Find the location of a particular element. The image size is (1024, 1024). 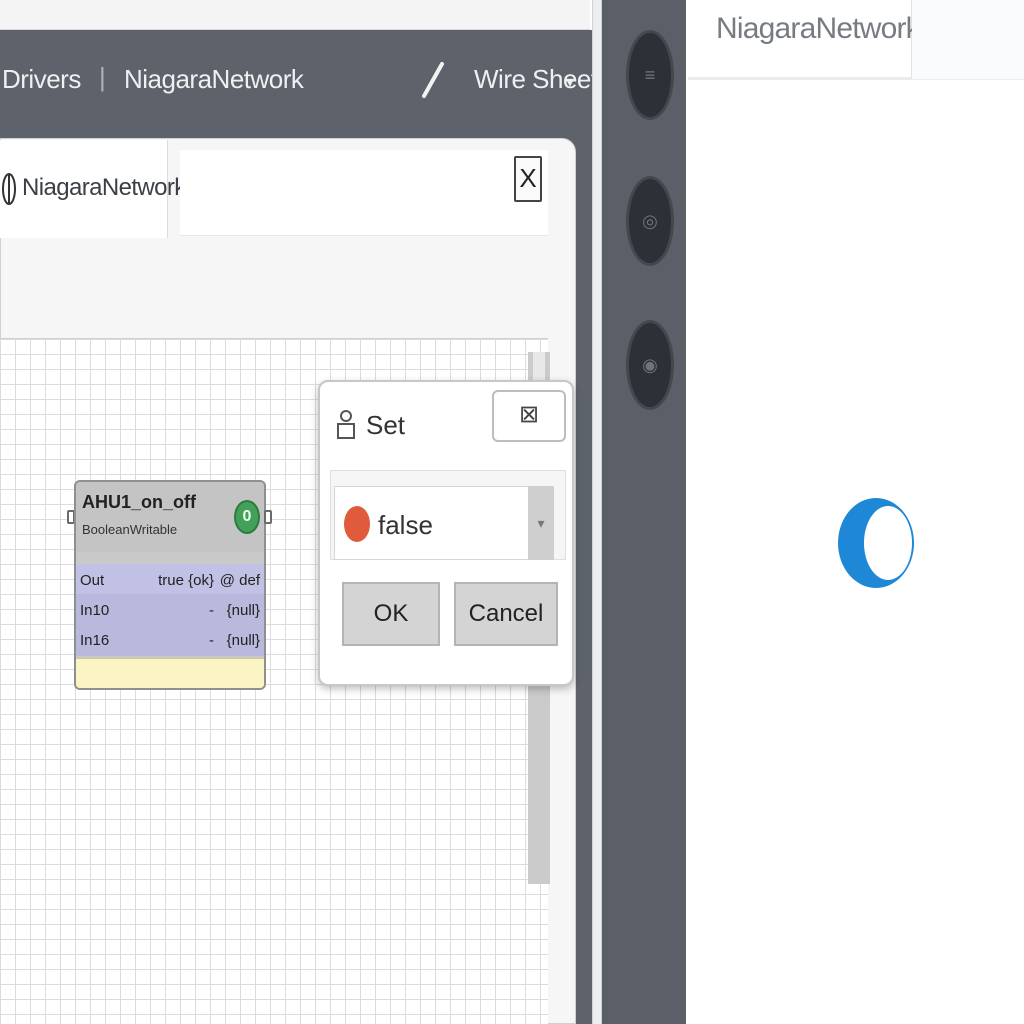

top-strip is located at coordinates (295, 15).